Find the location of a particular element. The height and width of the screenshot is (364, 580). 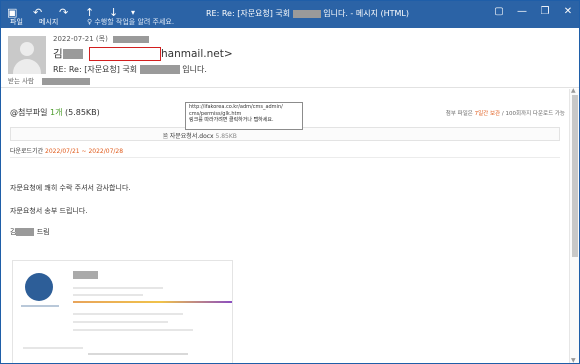

subject-suffix: 입니다. is located at coordinates (194, 69).